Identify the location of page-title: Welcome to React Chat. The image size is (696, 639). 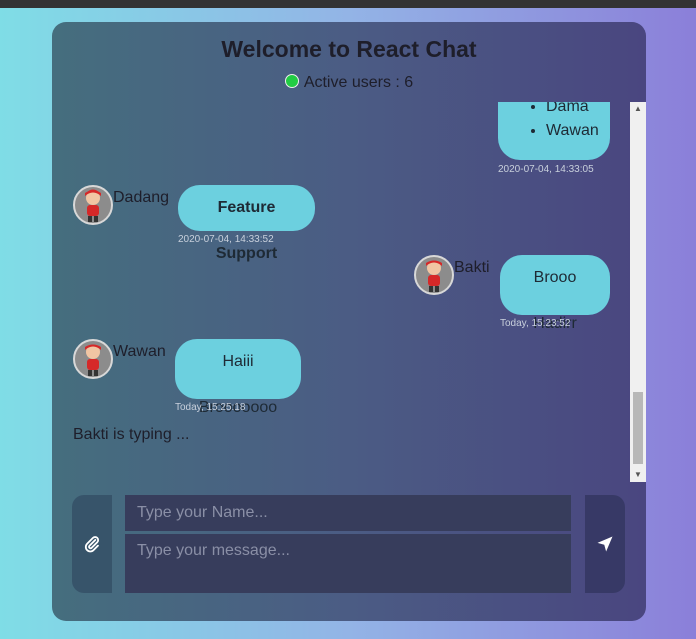
(349, 49).